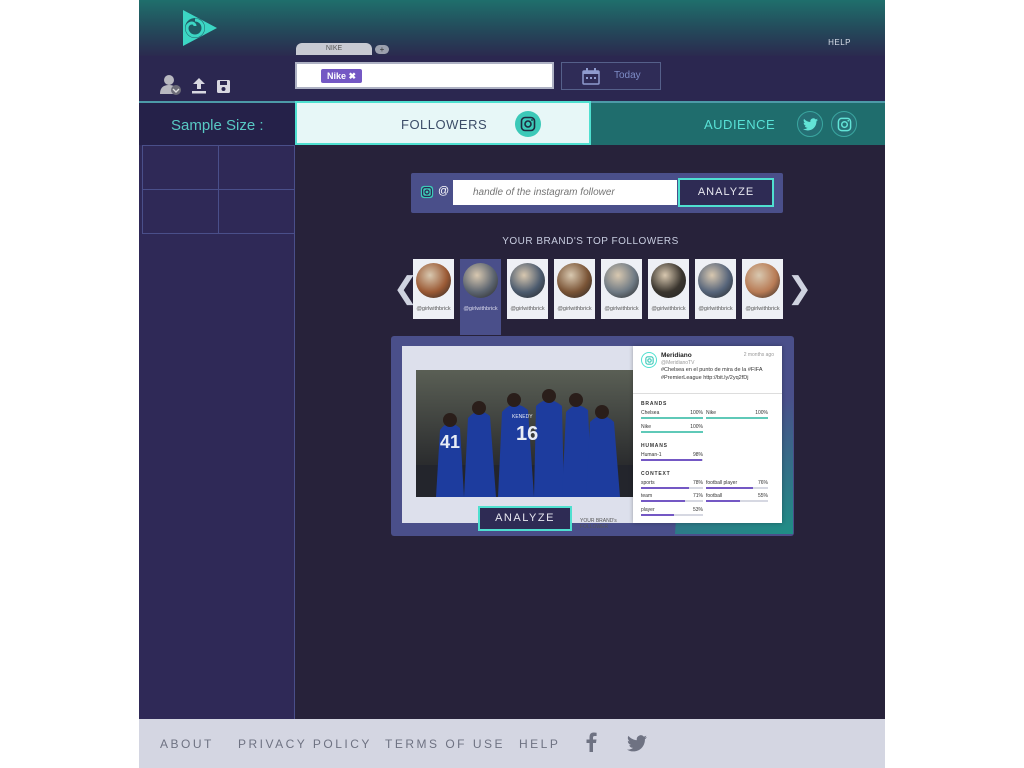  What do you see at coordinates (650, 413) in the screenshot?
I see `metric-name: Chelsea` at bounding box center [650, 413].